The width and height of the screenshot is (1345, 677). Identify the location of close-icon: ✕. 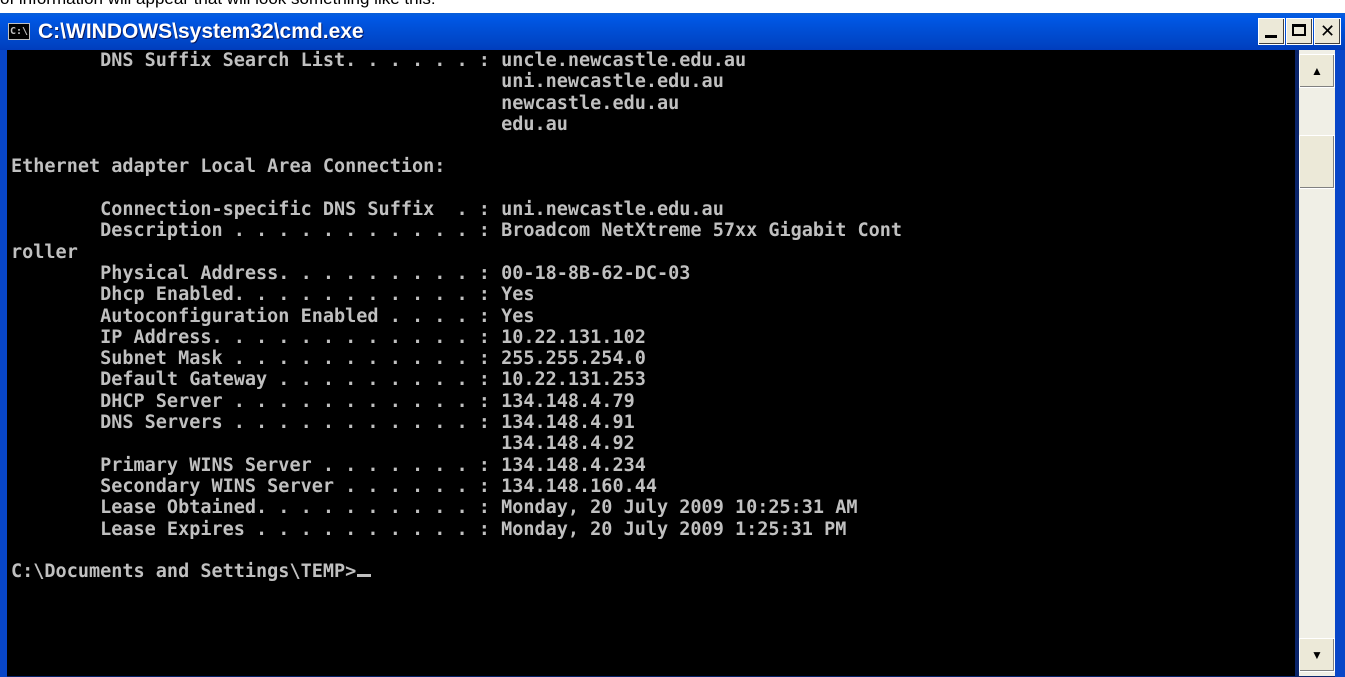
(1327, 31).